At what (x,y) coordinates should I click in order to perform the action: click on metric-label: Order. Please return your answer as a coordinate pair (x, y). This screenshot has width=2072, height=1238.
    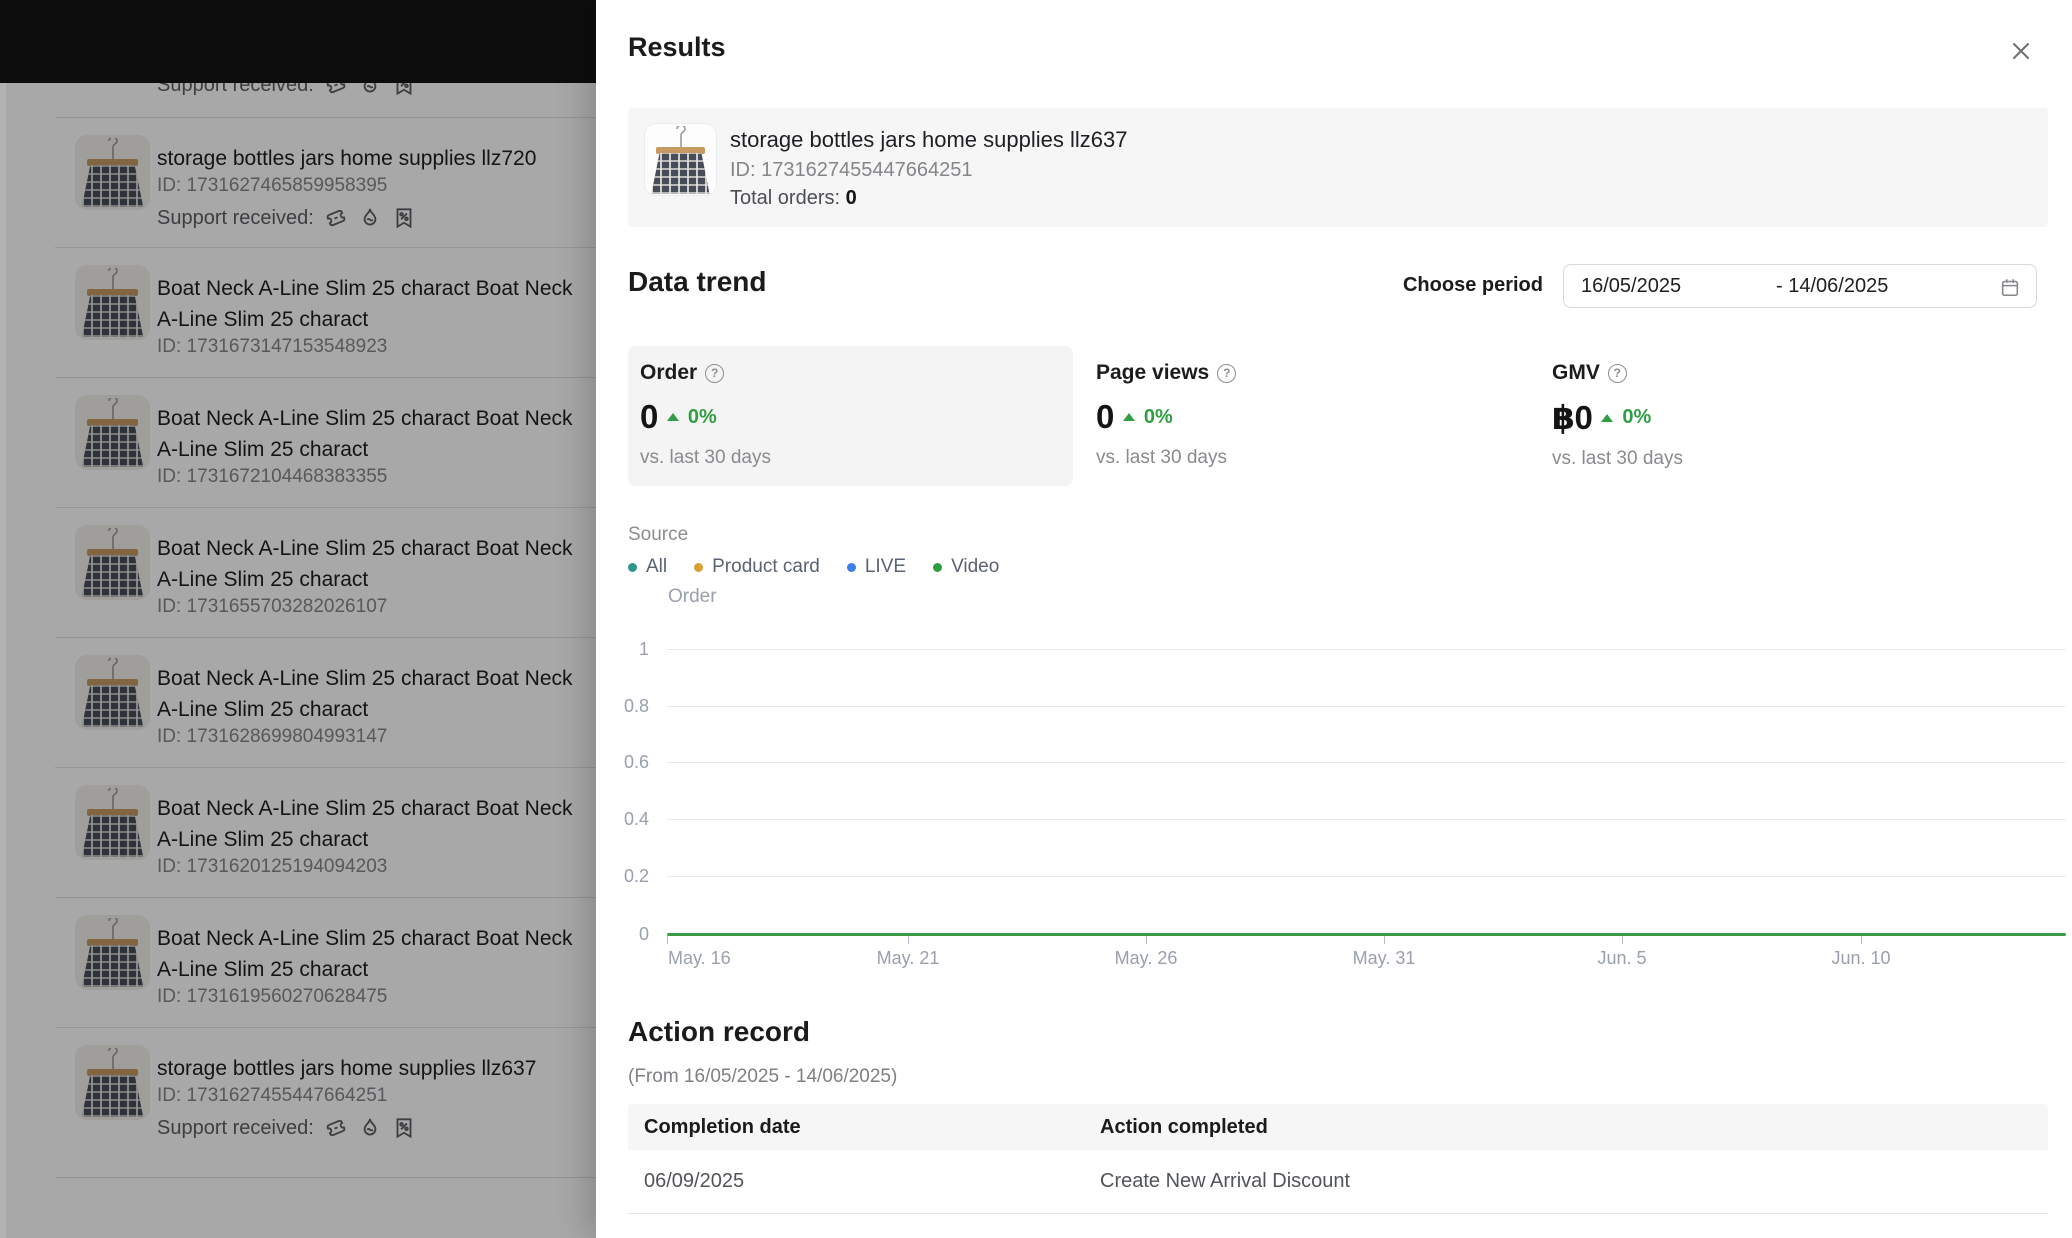
    Looking at the image, I should click on (669, 372).